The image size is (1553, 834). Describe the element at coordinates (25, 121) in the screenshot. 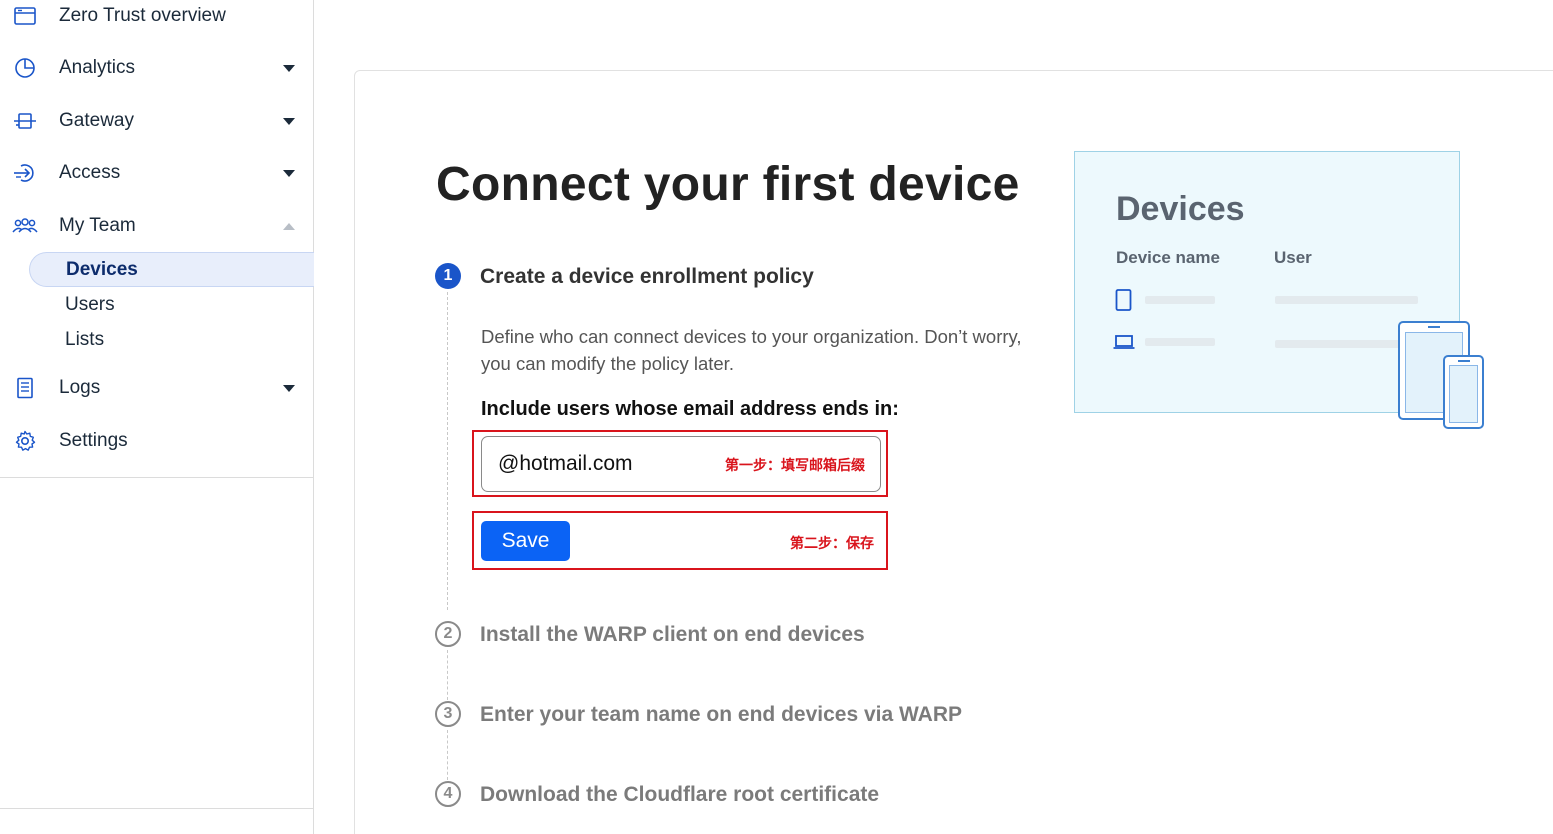

I see `gateway-icon` at that location.